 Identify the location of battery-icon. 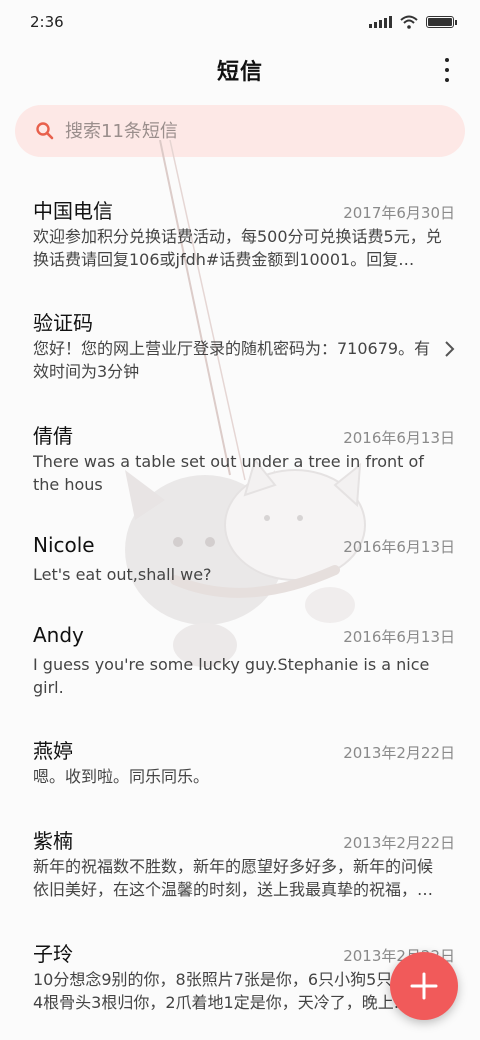
(441, 22).